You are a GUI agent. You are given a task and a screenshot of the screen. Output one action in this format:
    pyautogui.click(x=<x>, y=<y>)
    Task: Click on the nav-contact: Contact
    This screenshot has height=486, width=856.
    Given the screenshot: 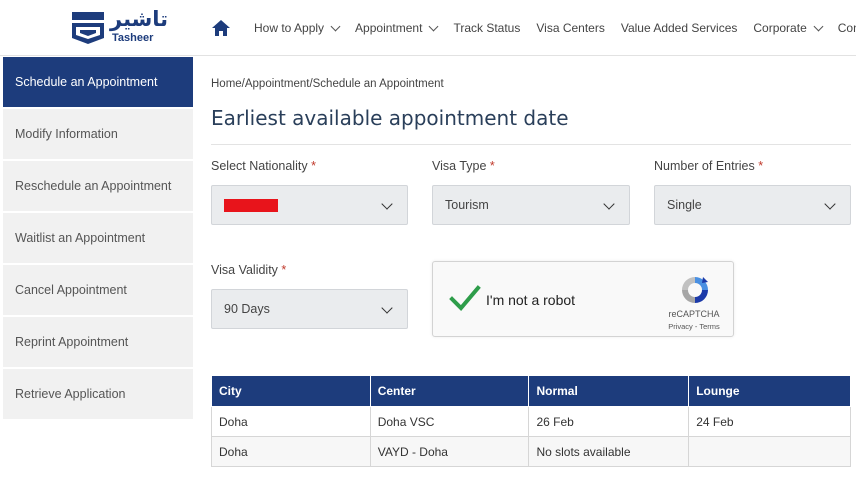 What is the action you would take?
    pyautogui.click(x=847, y=28)
    